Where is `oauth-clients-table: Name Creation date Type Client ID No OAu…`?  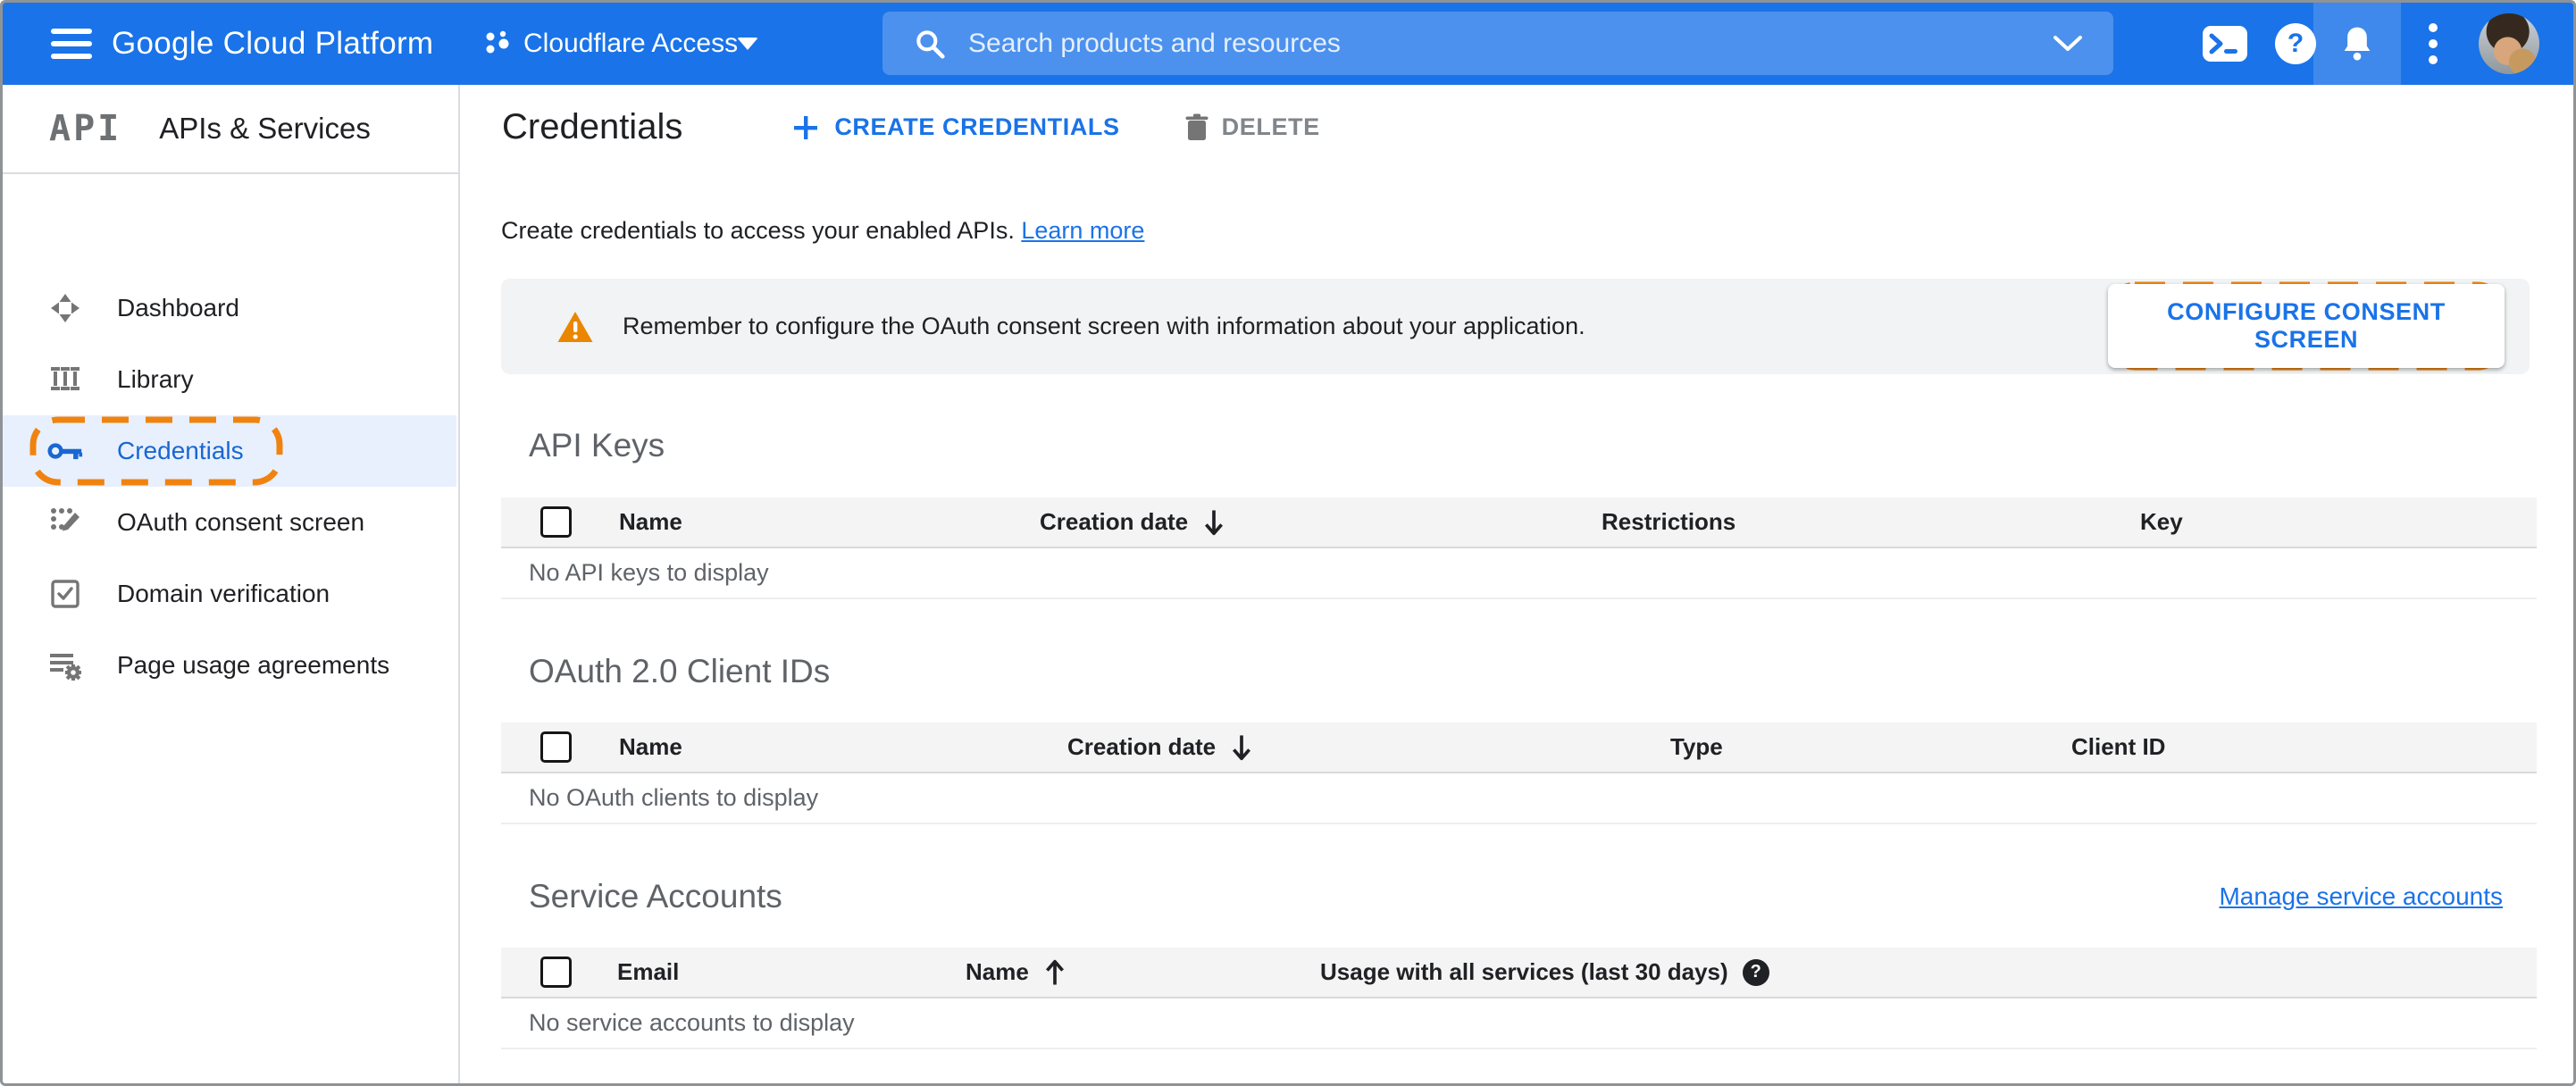 oauth-clients-table: Name Creation date Type Client ID No OAu… is located at coordinates (1519, 773).